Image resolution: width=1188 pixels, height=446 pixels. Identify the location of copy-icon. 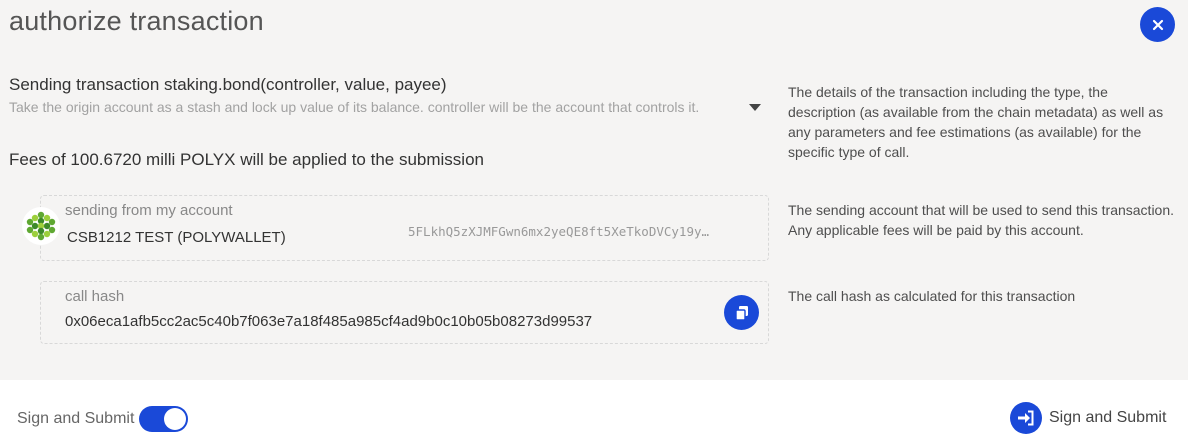
(741, 313).